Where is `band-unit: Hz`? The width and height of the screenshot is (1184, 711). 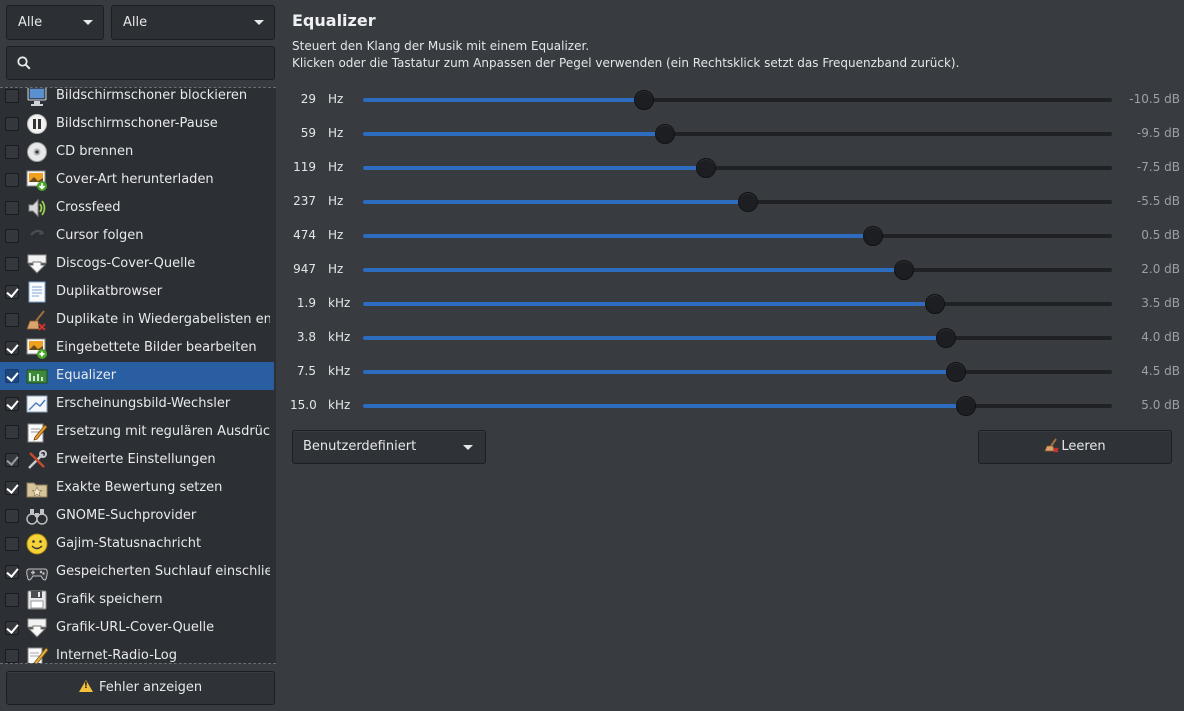 band-unit: Hz is located at coordinates (336, 167).